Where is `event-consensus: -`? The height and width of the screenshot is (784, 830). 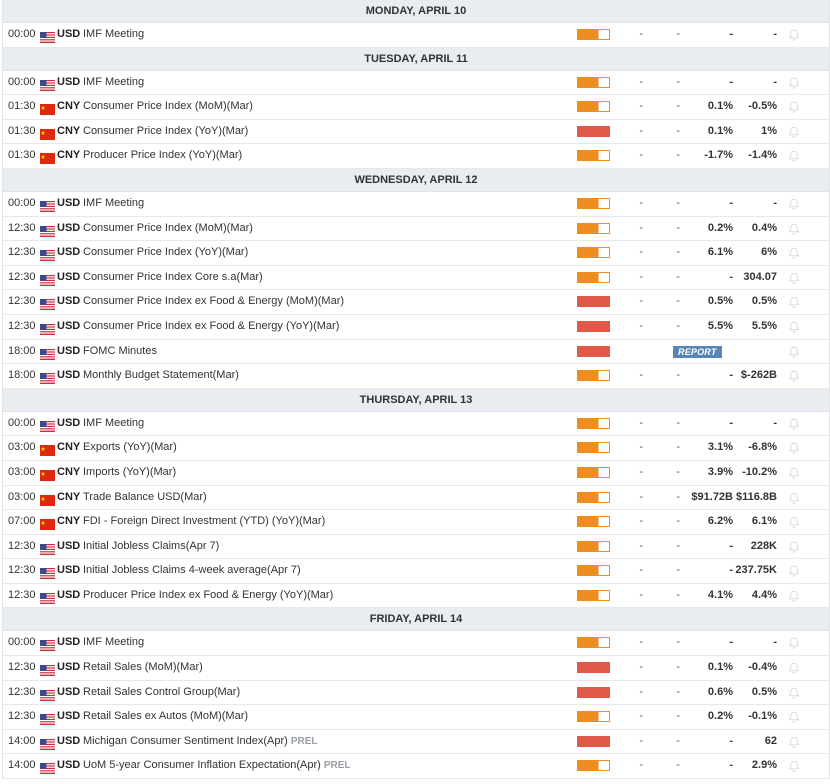 event-consensus: - is located at coordinates (731, 545).